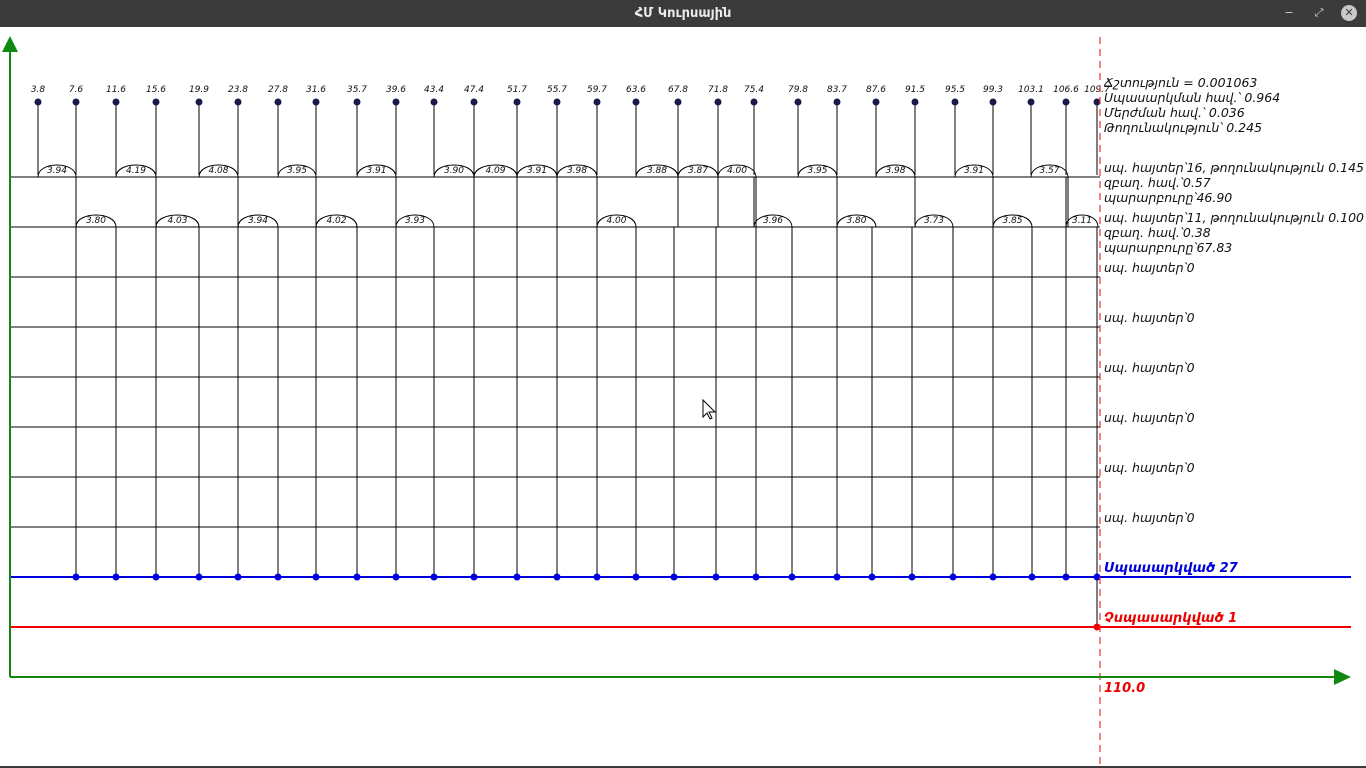 The width and height of the screenshot is (1366, 768). I want to click on service-duration-label: 4.09, so click(495, 171).